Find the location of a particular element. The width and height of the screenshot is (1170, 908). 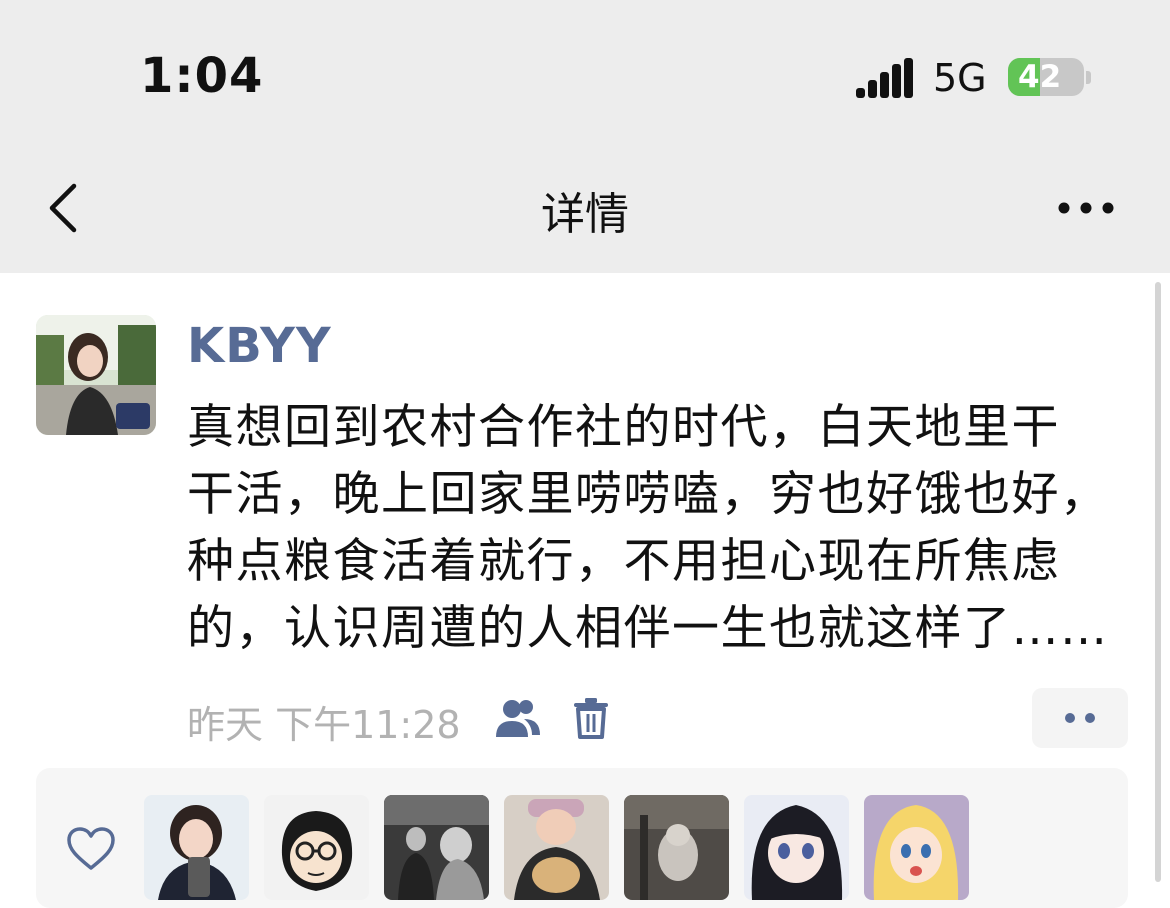

trash-icon is located at coordinates (591, 718).